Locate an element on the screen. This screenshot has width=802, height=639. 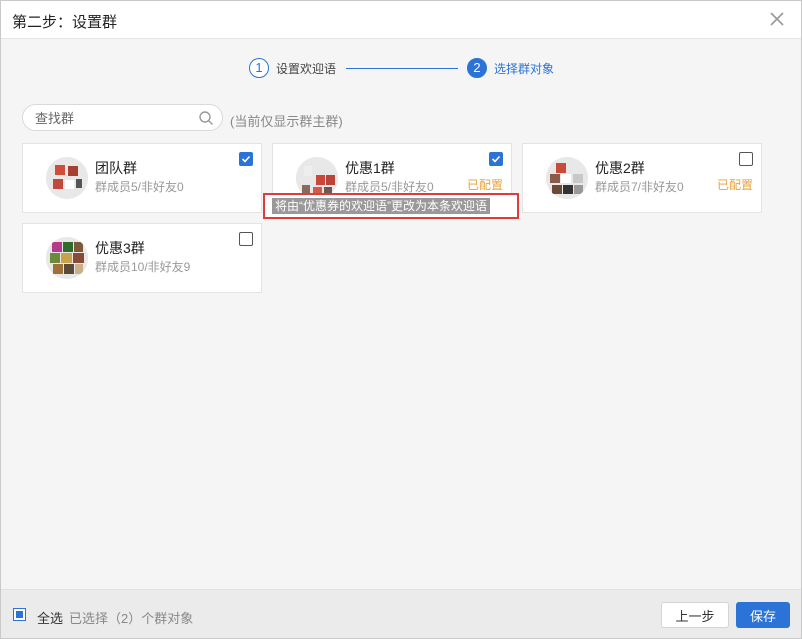
step-connector is located at coordinates (402, 68).